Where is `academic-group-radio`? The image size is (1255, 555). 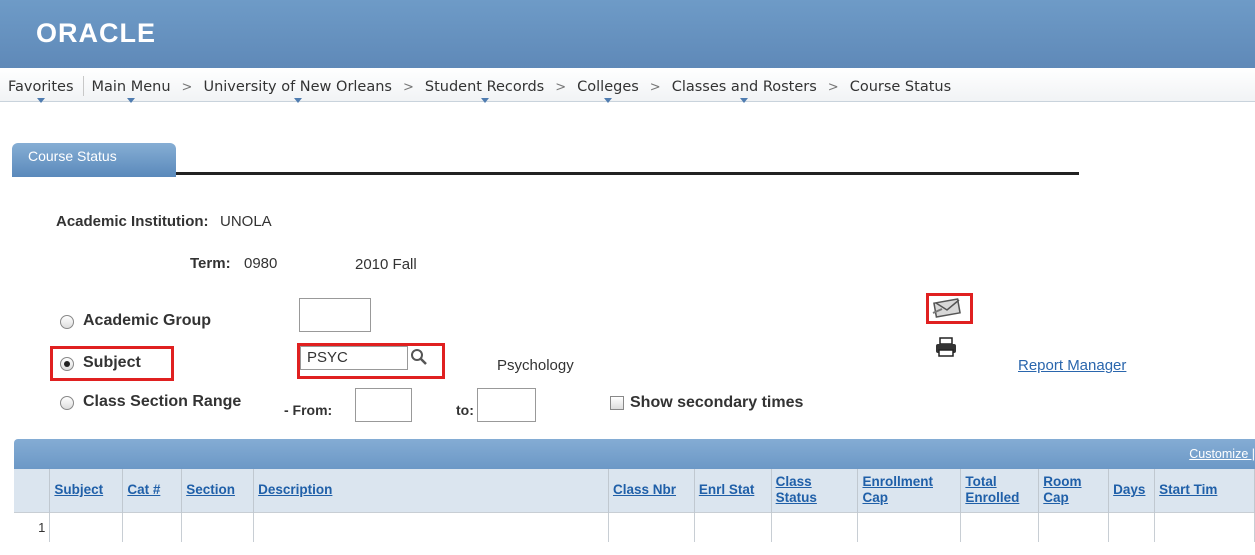 academic-group-radio is located at coordinates (67, 322).